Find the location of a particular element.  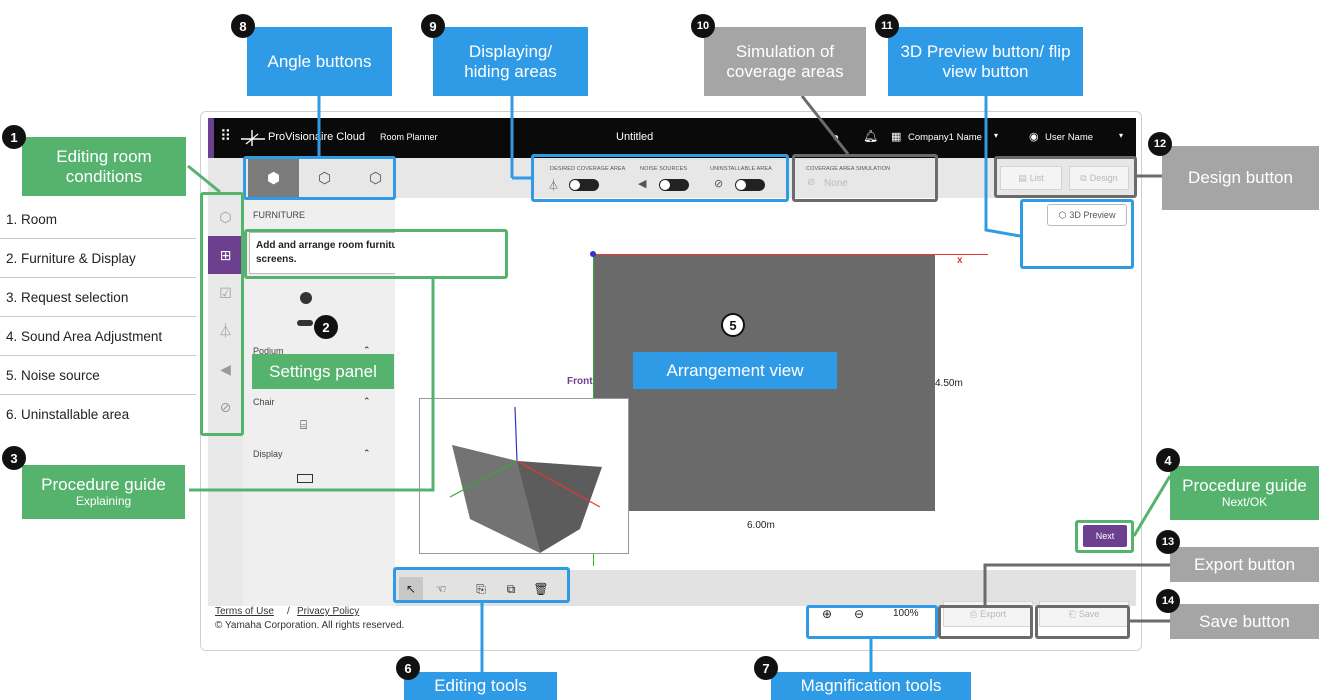

callout-coverage-simulation: Simulation of coverage areas is located at coordinates (785, 61).